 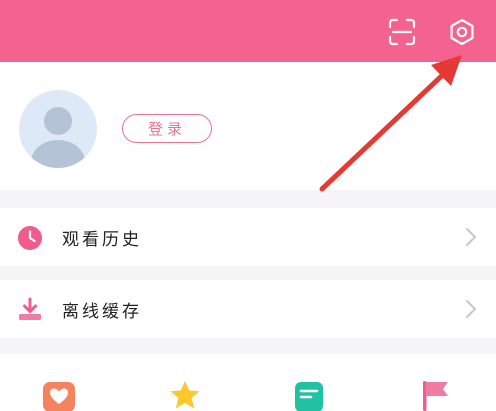 I want to click on settings-button, so click(x=462, y=32).